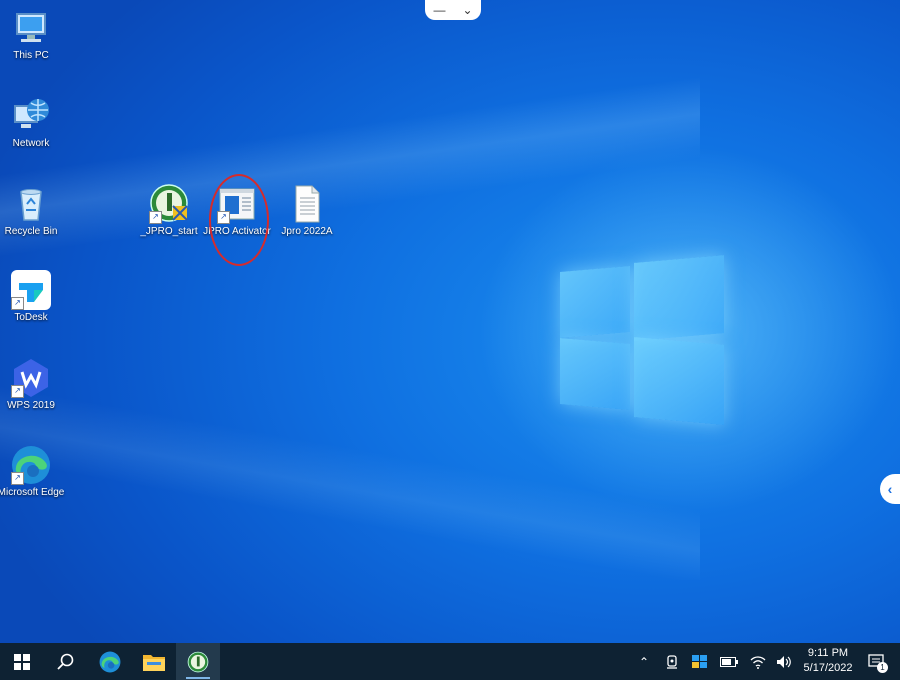 The image size is (900, 680). What do you see at coordinates (882, 667) in the screenshot?
I see `notification-count: 1` at bounding box center [882, 667].